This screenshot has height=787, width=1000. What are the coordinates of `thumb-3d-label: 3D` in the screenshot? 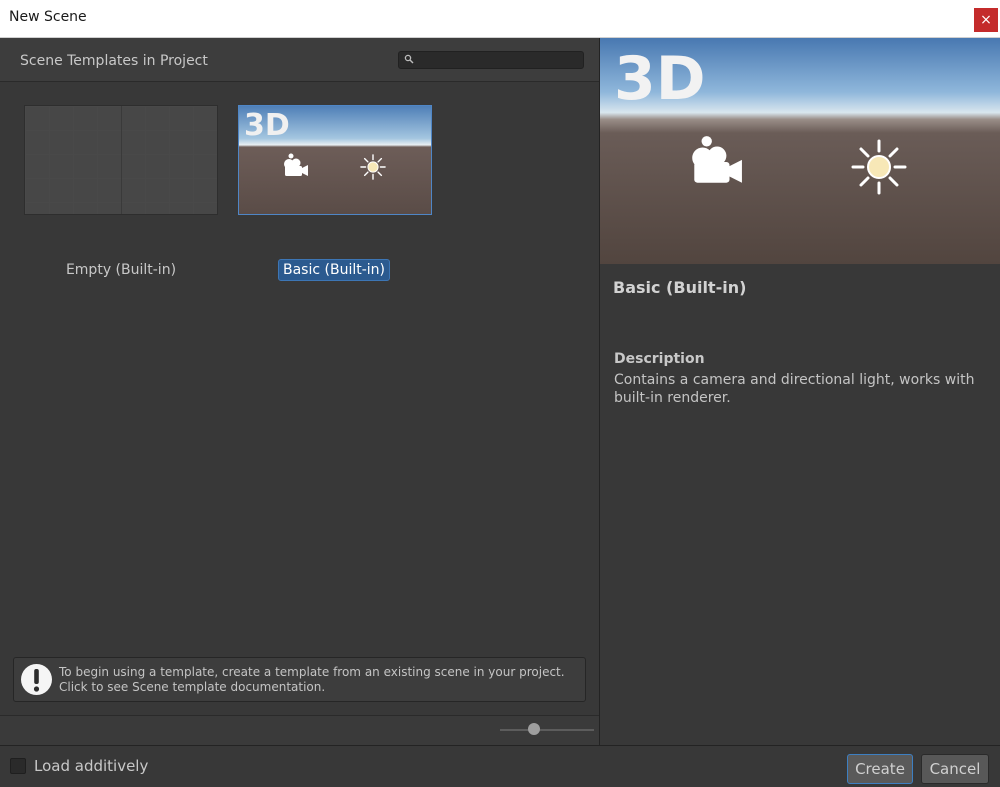 It's located at (267, 125).